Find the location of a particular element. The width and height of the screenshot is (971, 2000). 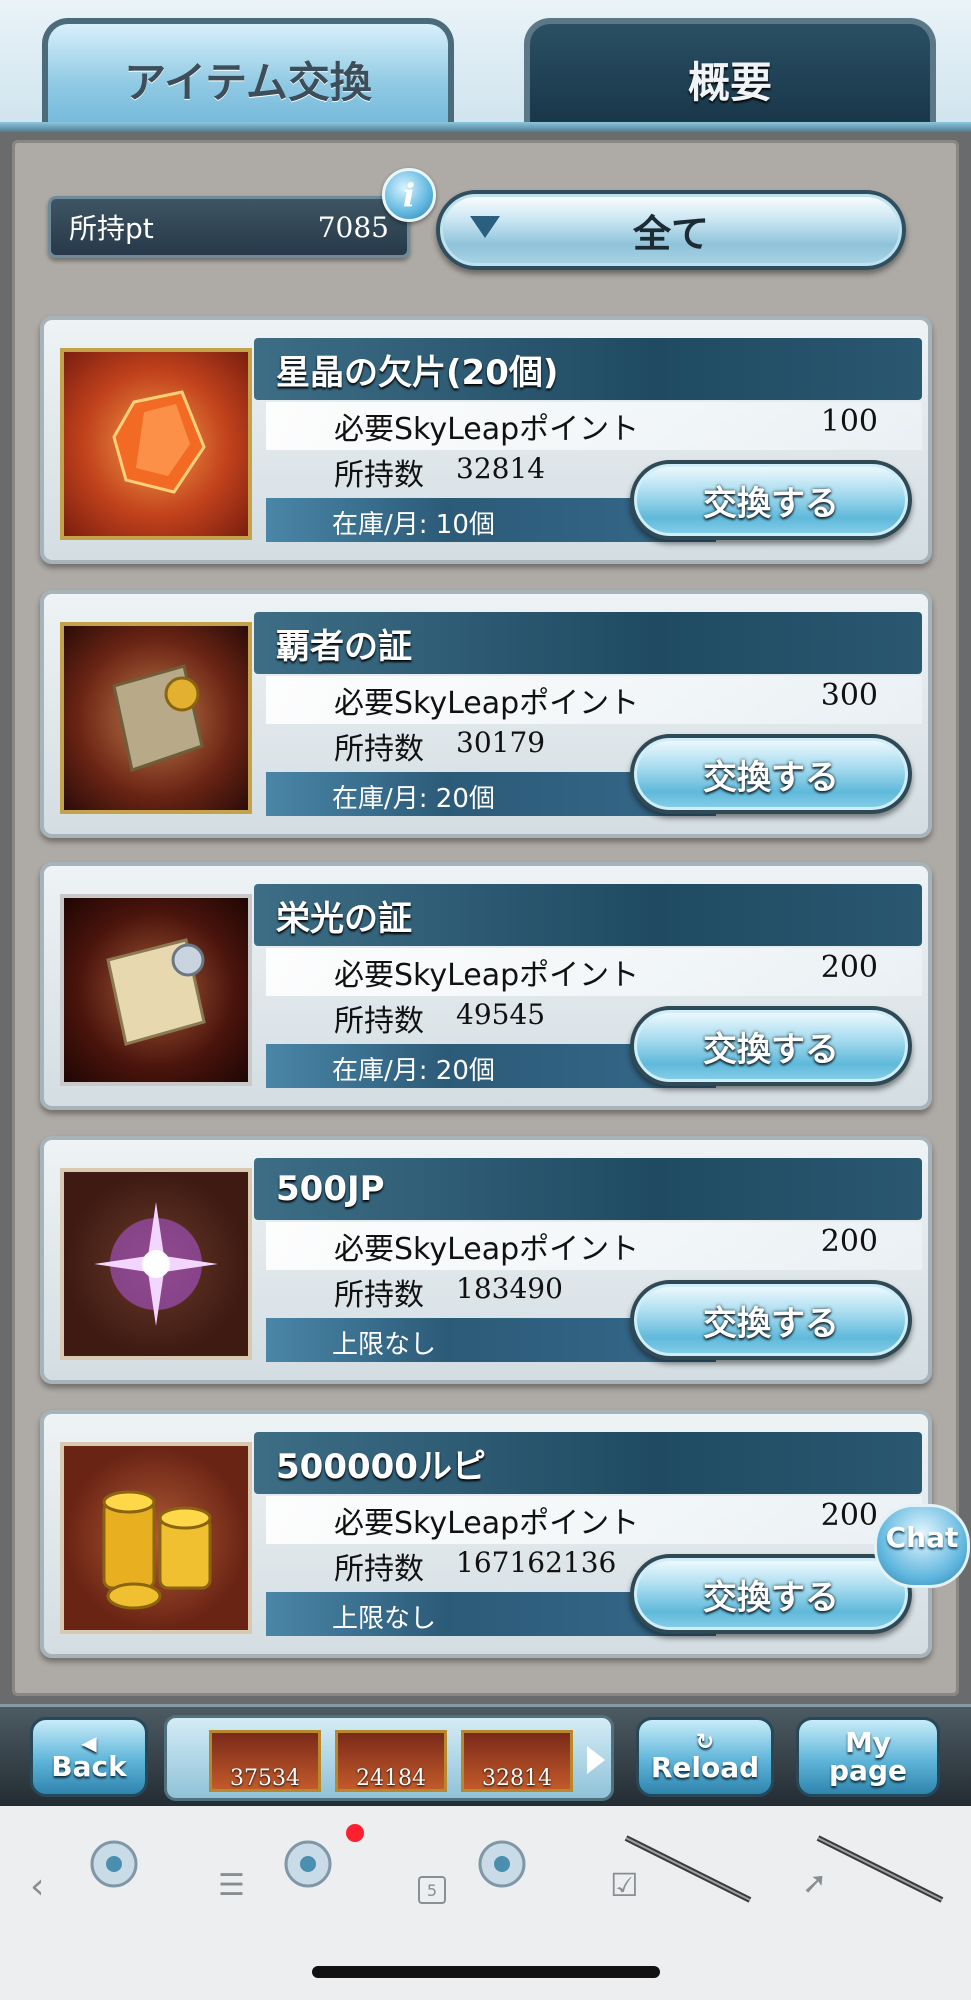

purple-star-icon is located at coordinates (156, 1264).